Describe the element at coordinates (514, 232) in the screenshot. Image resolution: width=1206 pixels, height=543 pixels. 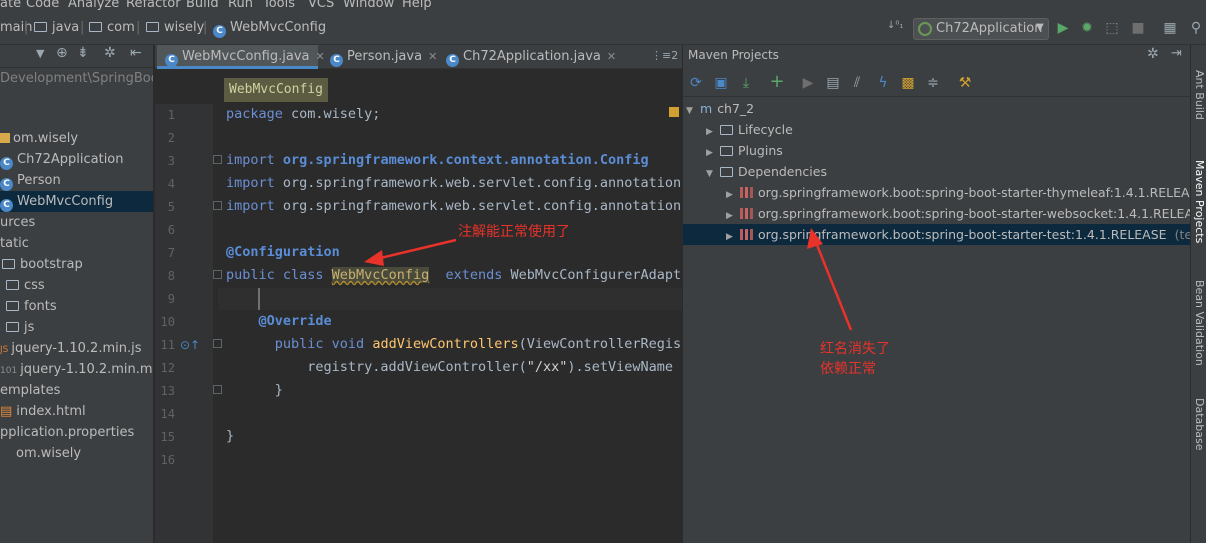
I see `annotation-note: 注解能正常使用了` at that location.